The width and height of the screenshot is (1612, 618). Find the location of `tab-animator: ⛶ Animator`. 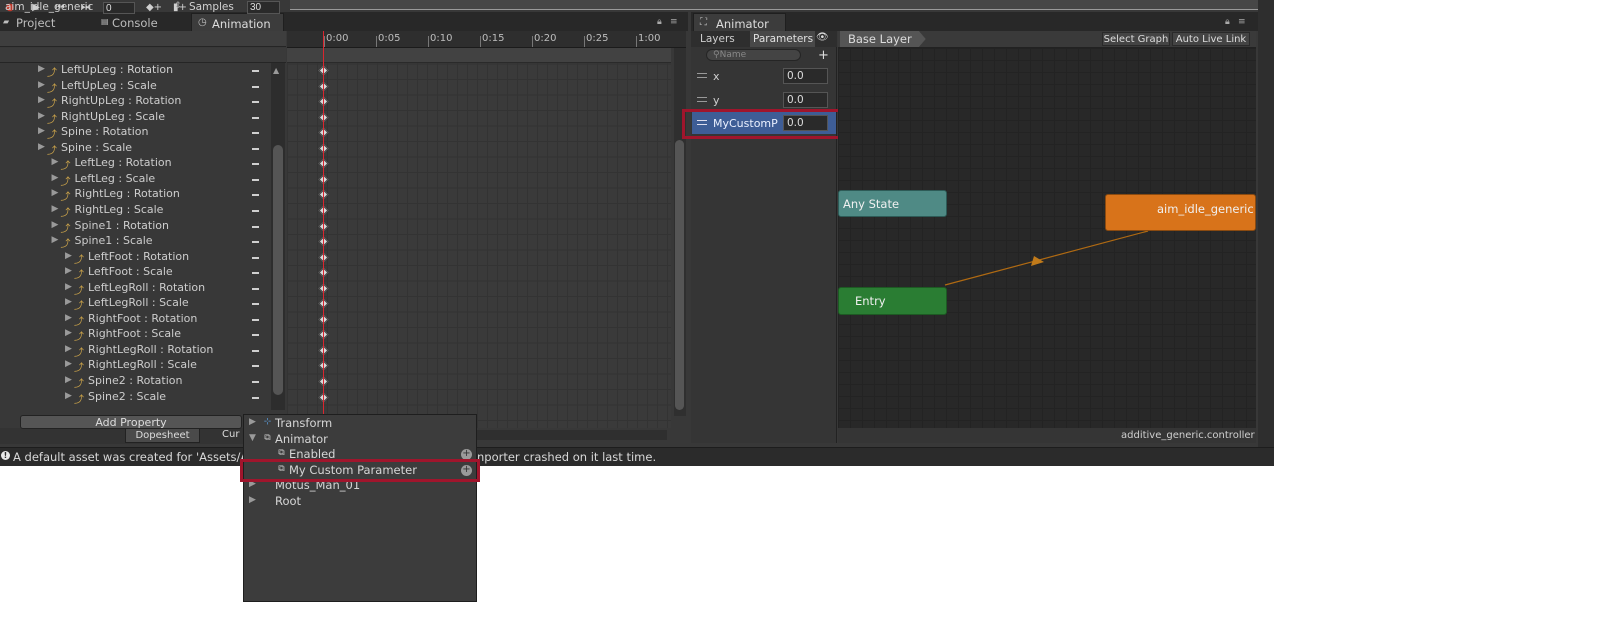

tab-animator: ⛶ Animator is located at coordinates (739, 22).